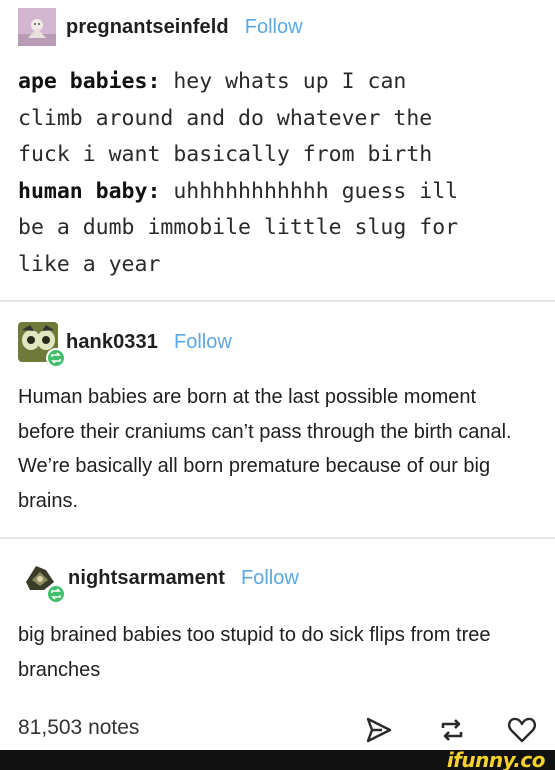 This screenshot has height=770, width=555. Describe the element at coordinates (89, 191) in the screenshot. I see `speaker-label: human baby:` at that location.